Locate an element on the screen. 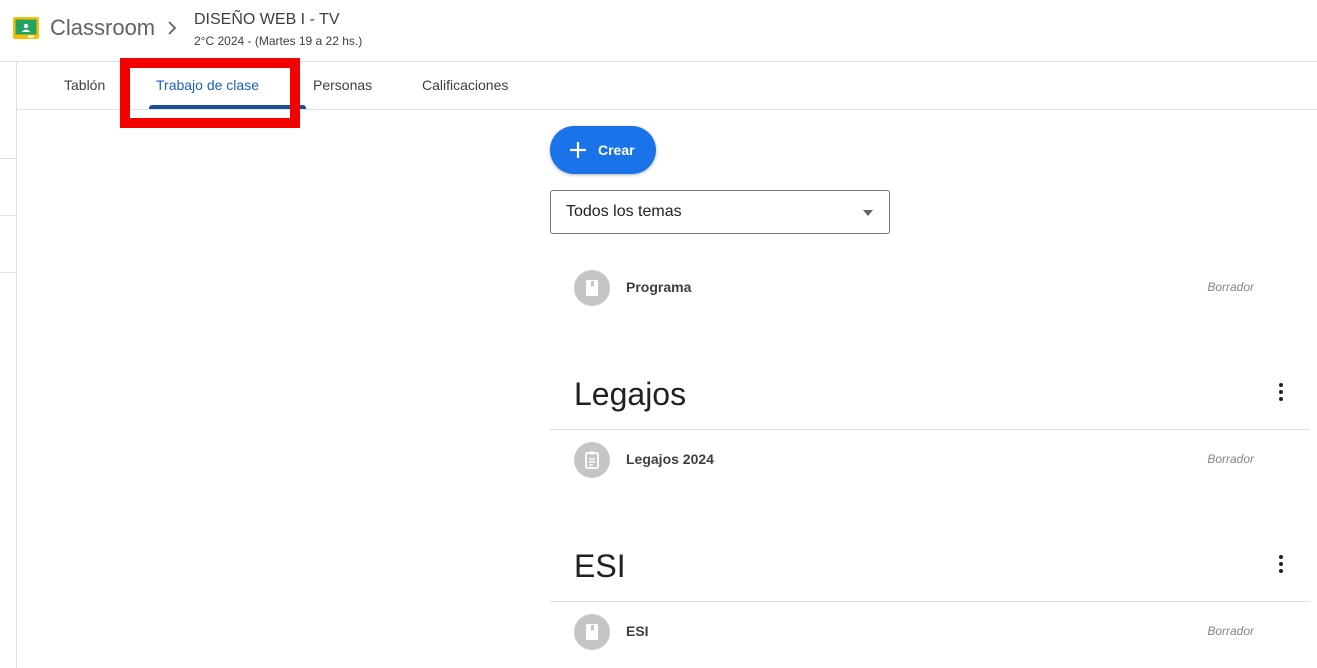 This screenshot has height=668, width=1317. topic-header-esi: ESI is located at coordinates (930, 572).